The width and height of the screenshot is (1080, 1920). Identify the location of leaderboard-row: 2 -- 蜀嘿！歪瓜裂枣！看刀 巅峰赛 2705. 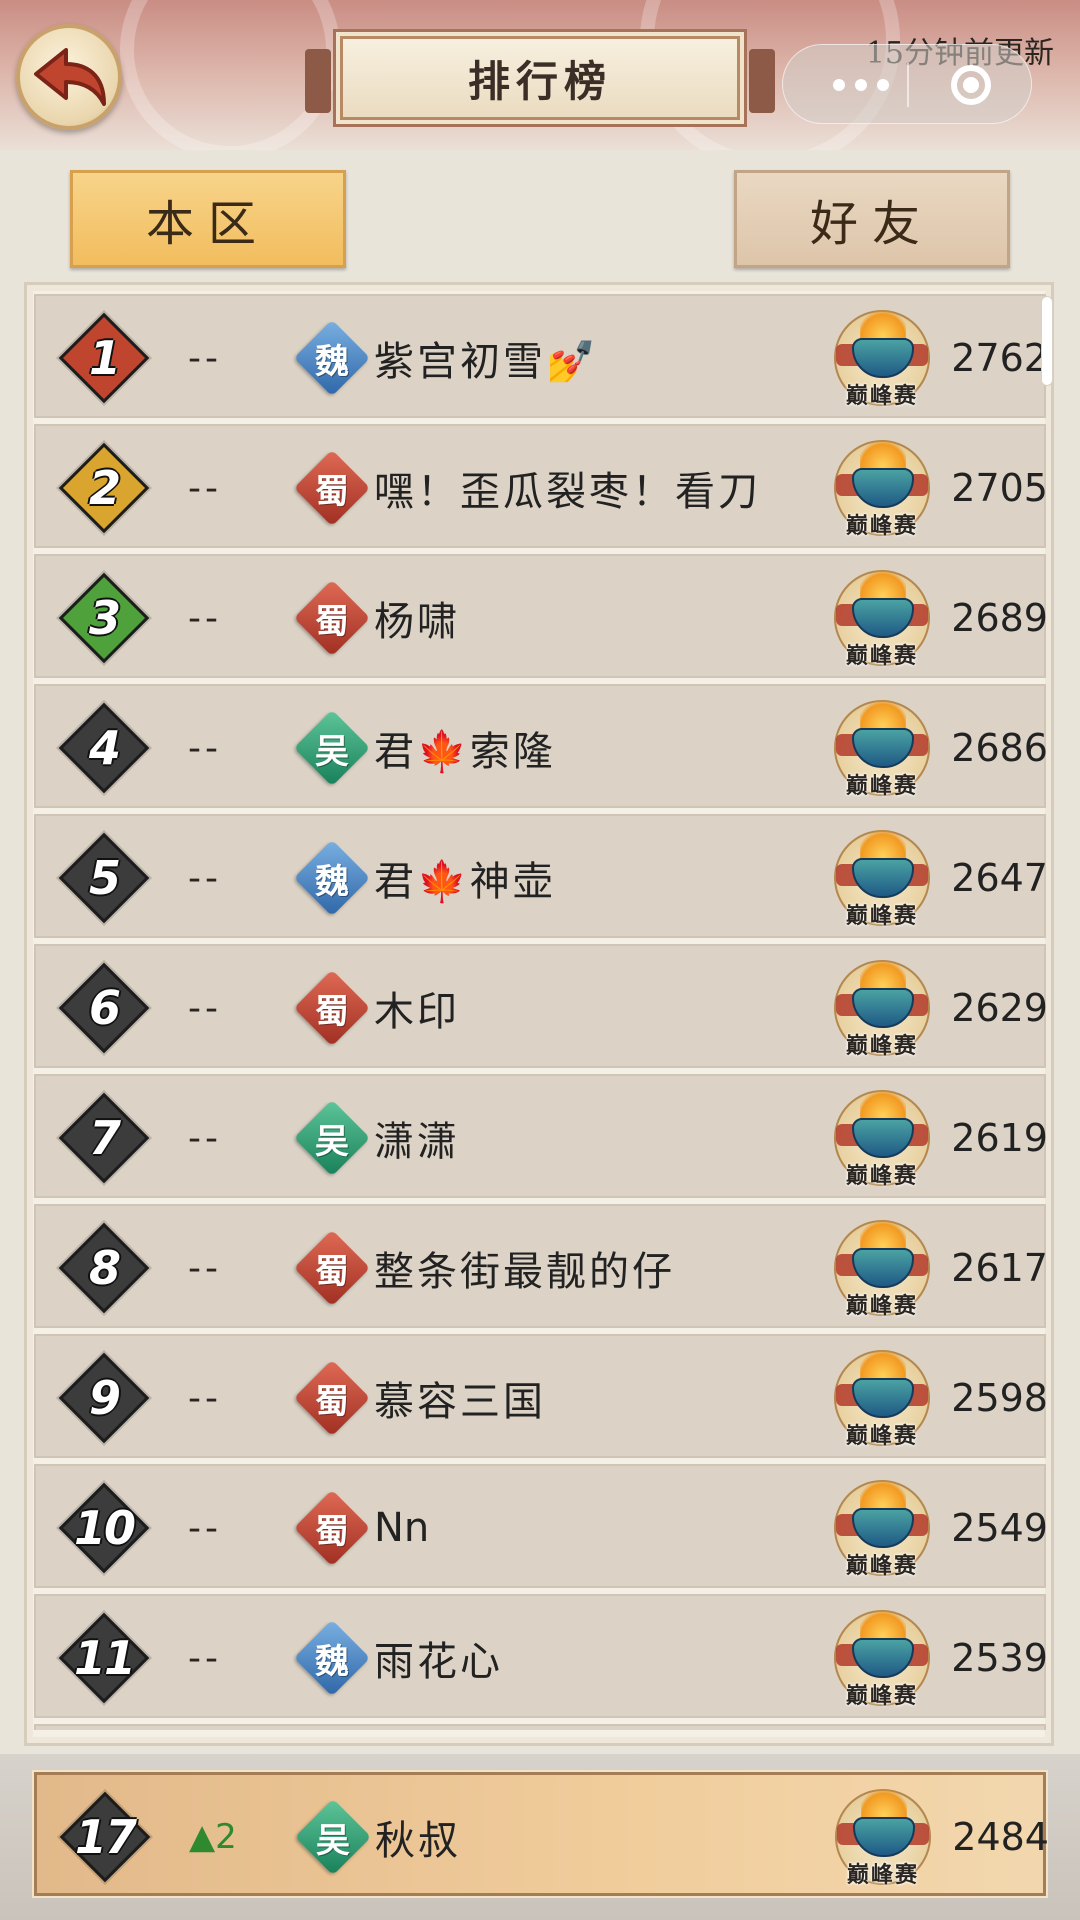
(540, 486).